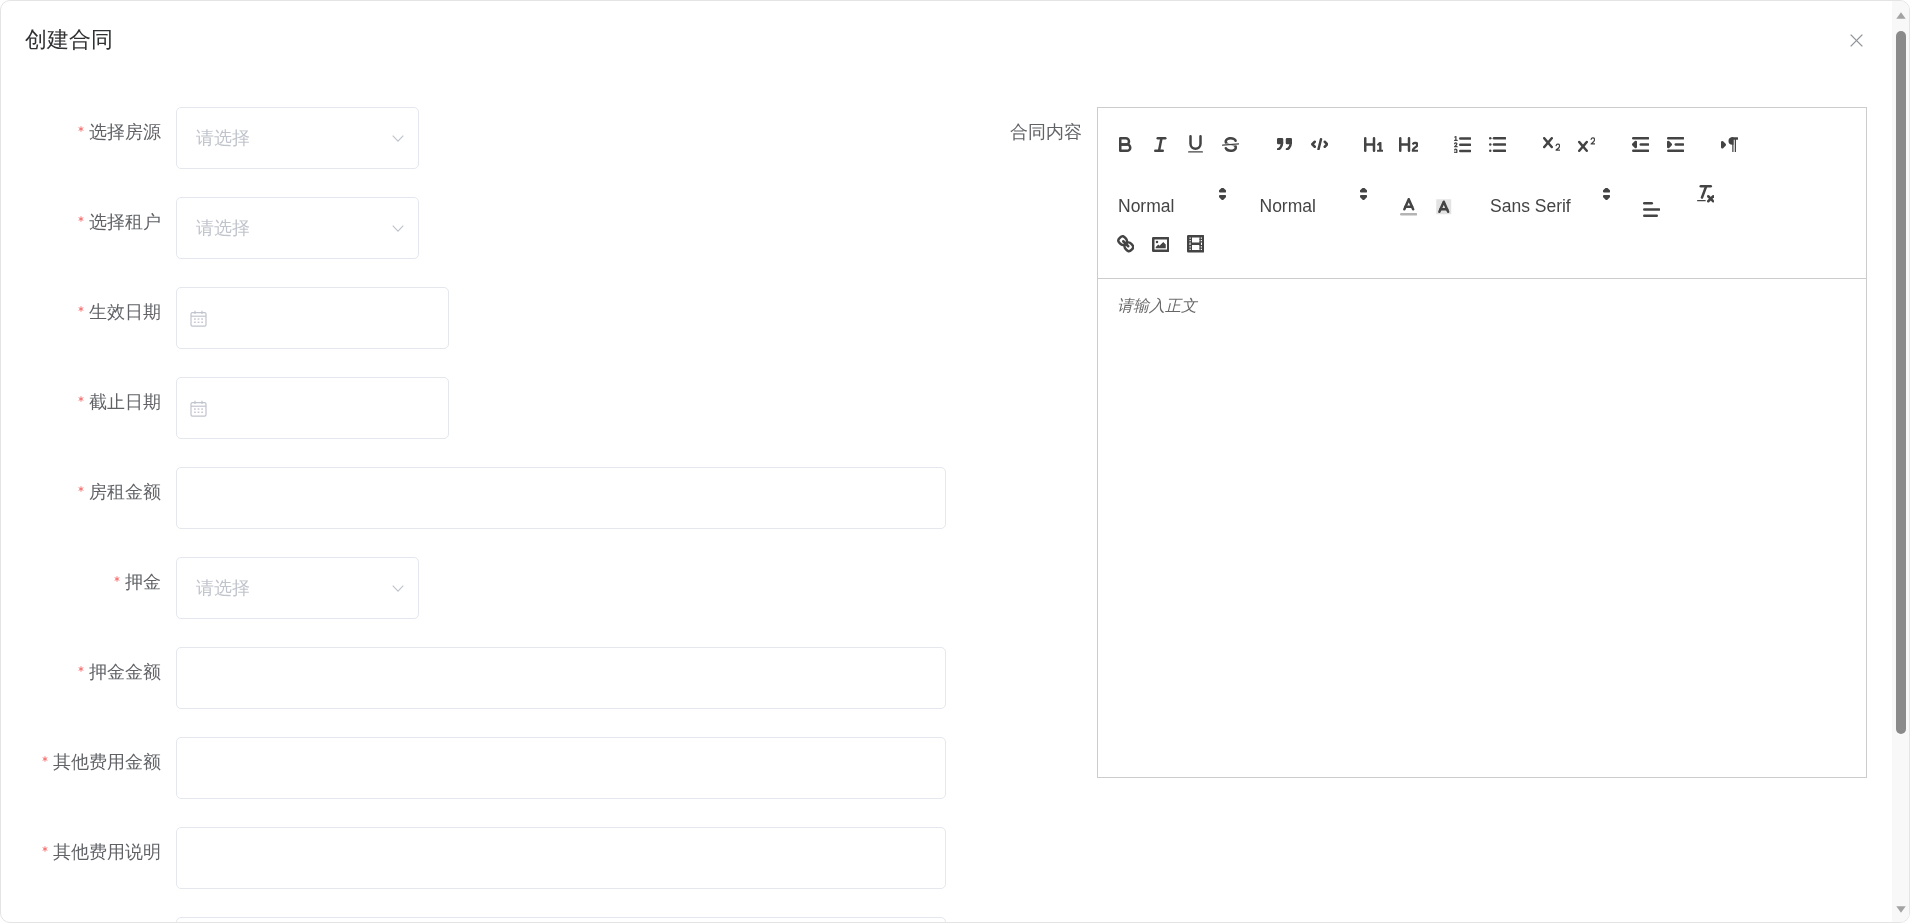 Image resolution: width=1910 pixels, height=923 pixels. Describe the element at coordinates (1408, 207) in the screenshot. I see `text-color-icon` at that location.